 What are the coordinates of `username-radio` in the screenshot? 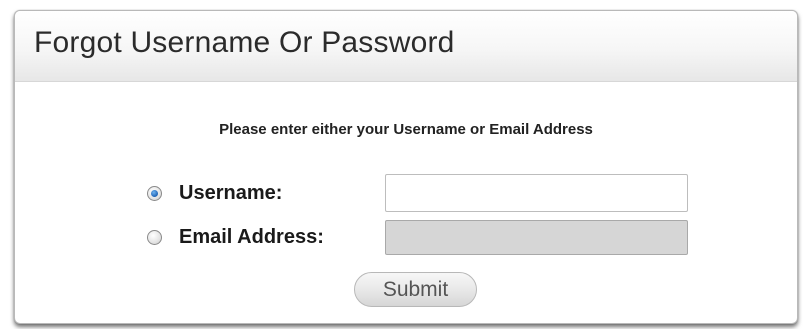 It's located at (154, 193).